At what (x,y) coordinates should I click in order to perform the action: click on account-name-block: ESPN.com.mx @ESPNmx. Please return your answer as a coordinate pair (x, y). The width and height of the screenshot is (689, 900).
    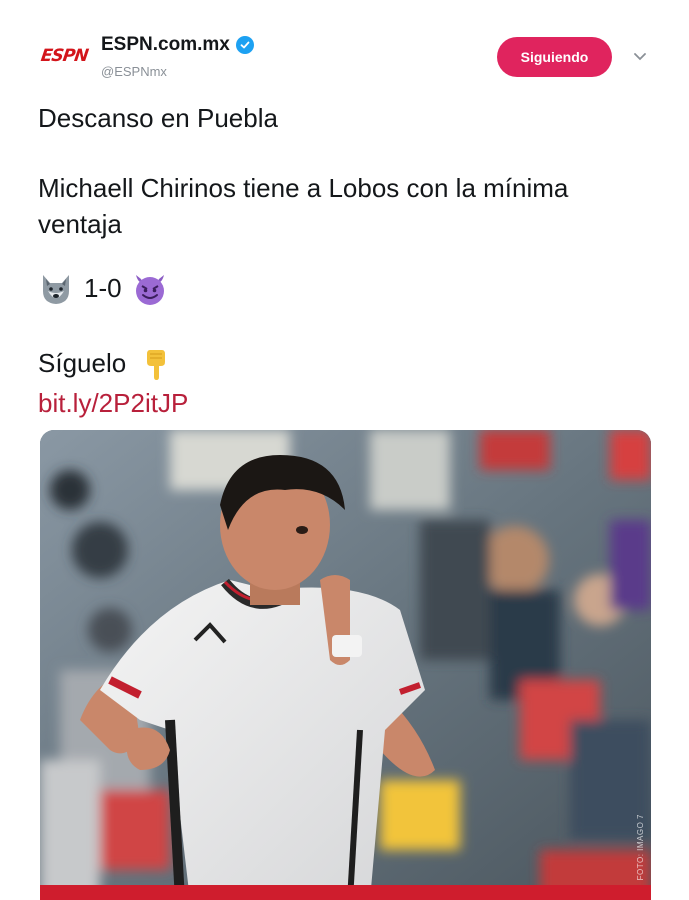
    Looking at the image, I should click on (177, 56).